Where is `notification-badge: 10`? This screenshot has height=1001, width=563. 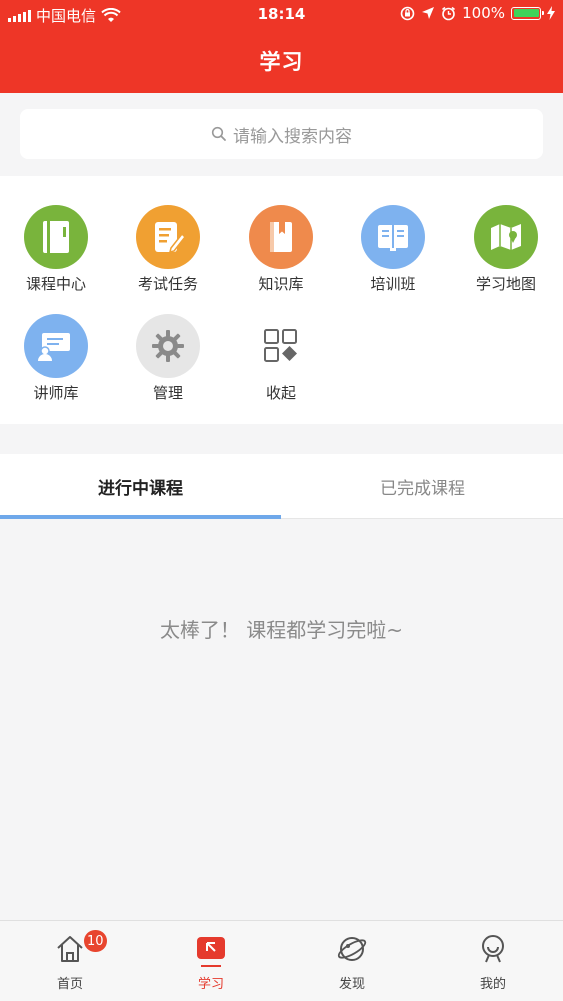 notification-badge: 10 is located at coordinates (95, 941).